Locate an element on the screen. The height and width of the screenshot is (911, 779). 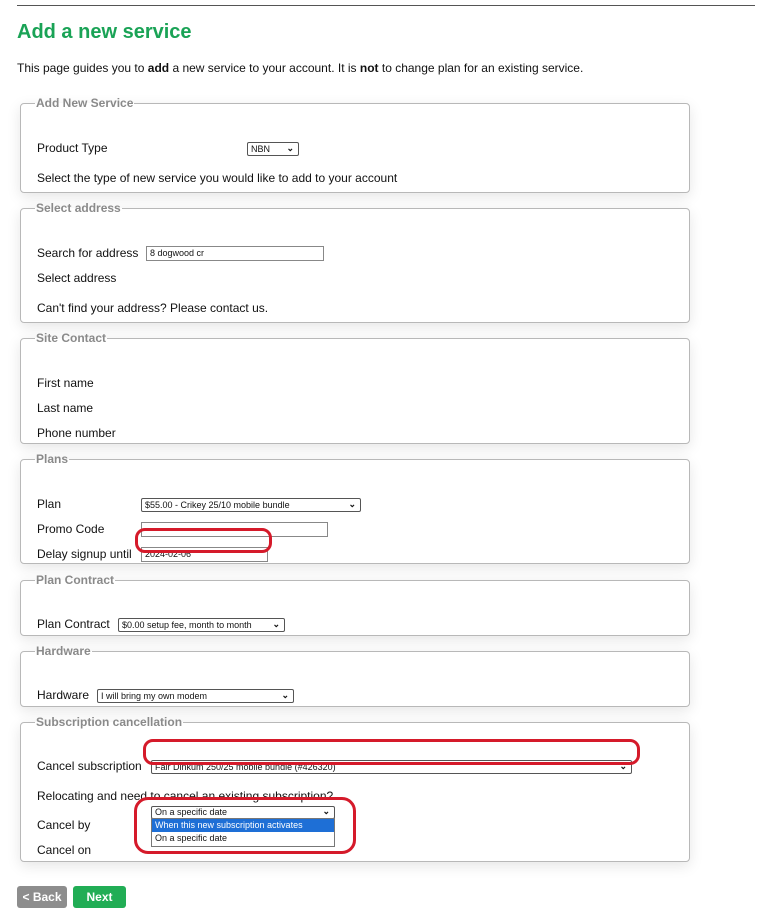
select-address-label: Select address is located at coordinates (77, 278).